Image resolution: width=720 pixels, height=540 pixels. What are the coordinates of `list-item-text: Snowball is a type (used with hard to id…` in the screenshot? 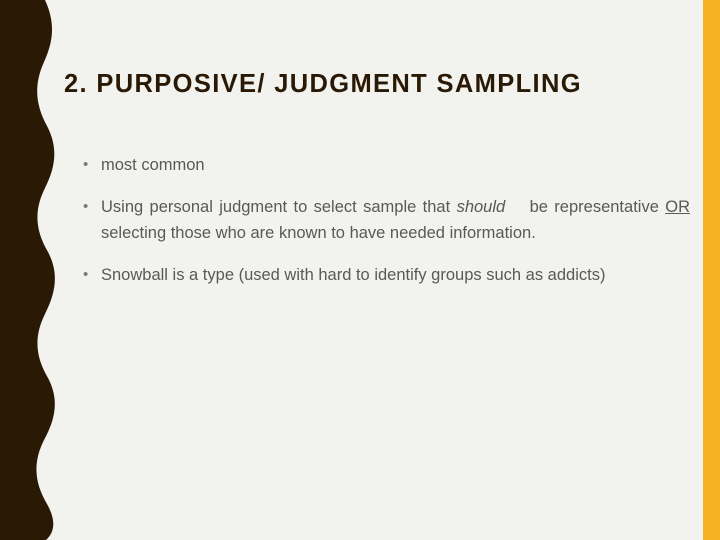 It's located at (395, 275).